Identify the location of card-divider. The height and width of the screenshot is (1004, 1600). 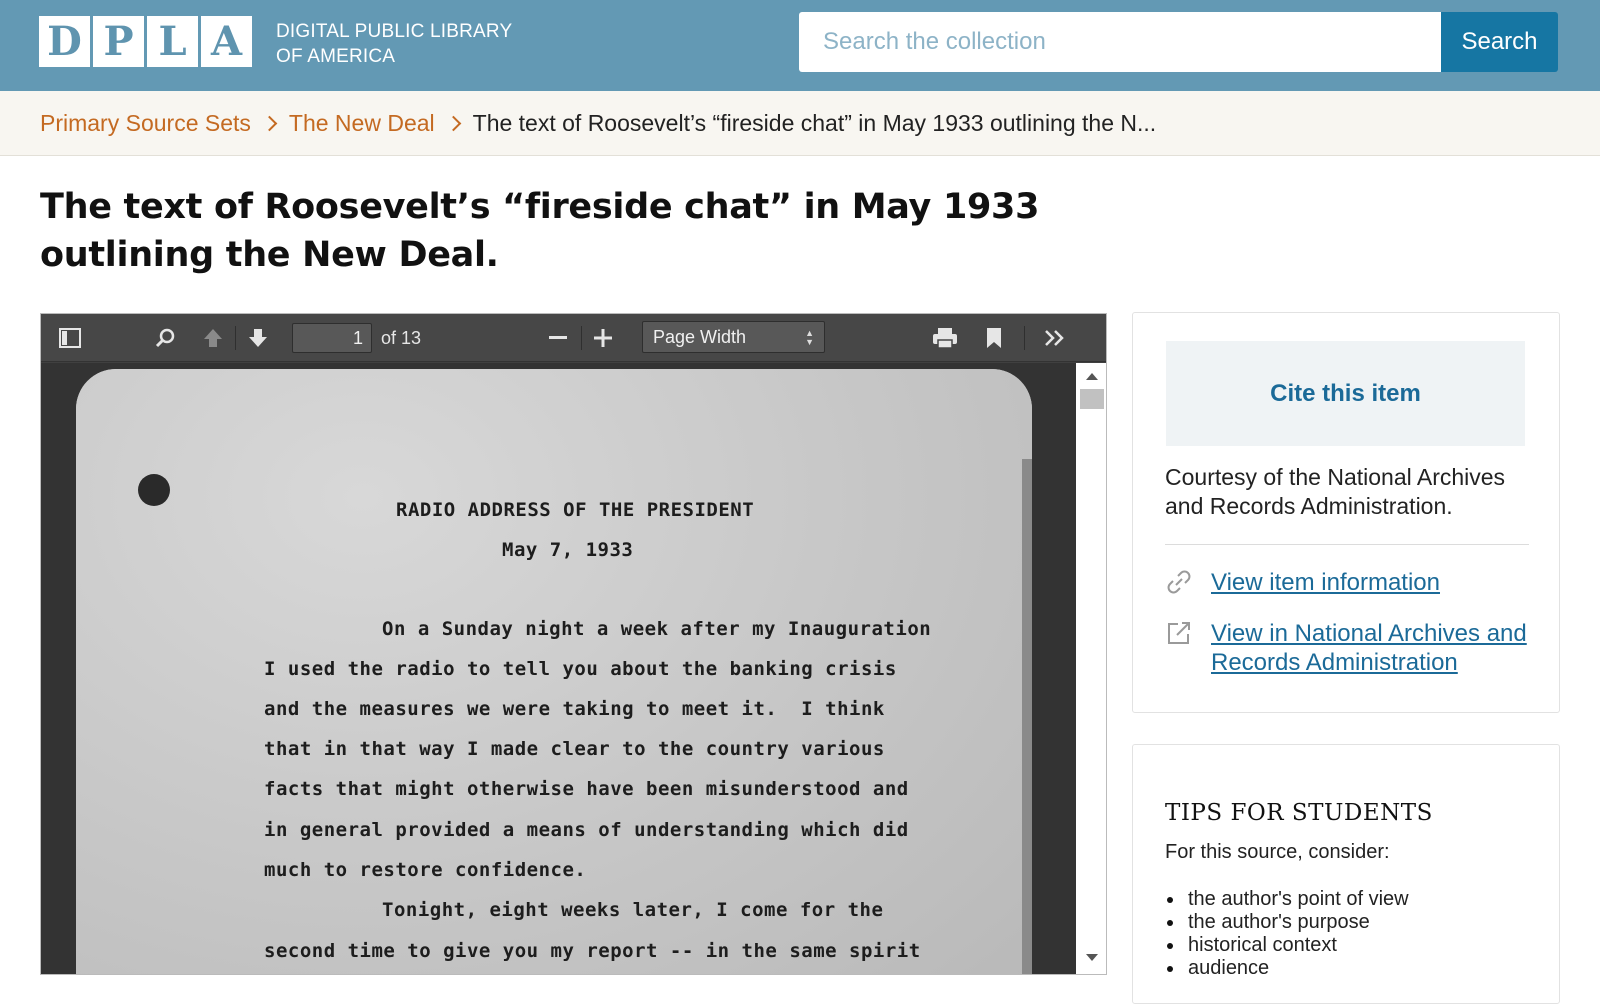
(1347, 544).